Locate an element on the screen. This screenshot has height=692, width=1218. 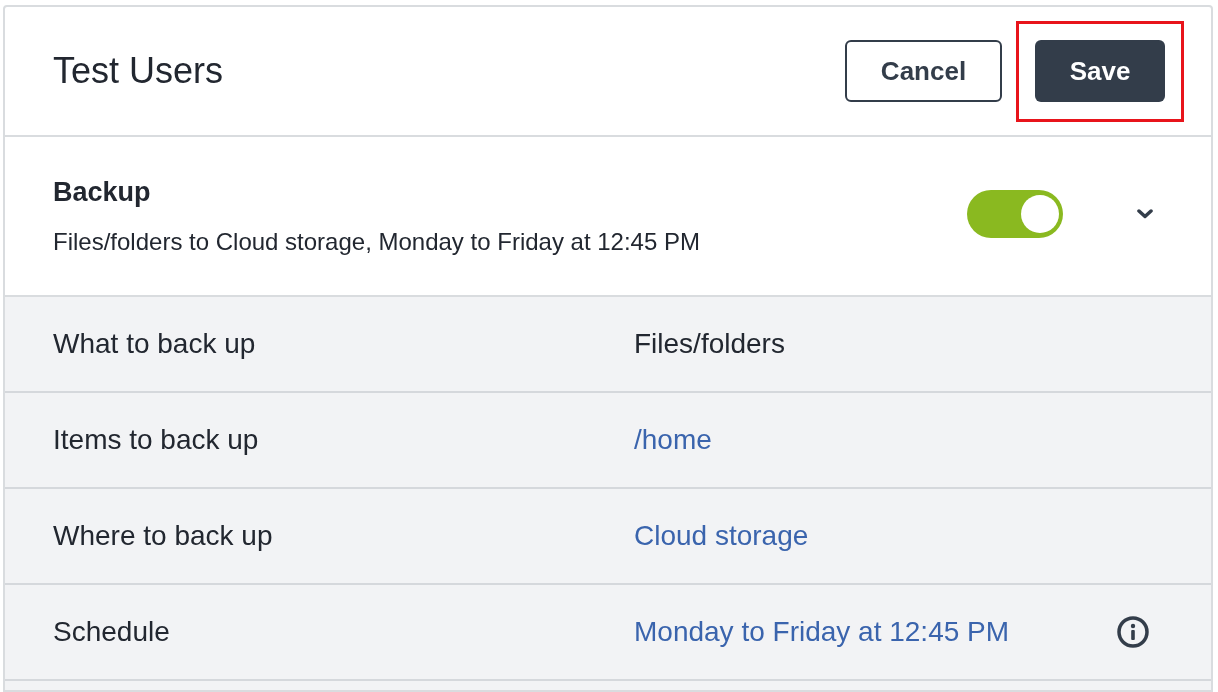
page-title: Test Users is located at coordinates (138, 71).